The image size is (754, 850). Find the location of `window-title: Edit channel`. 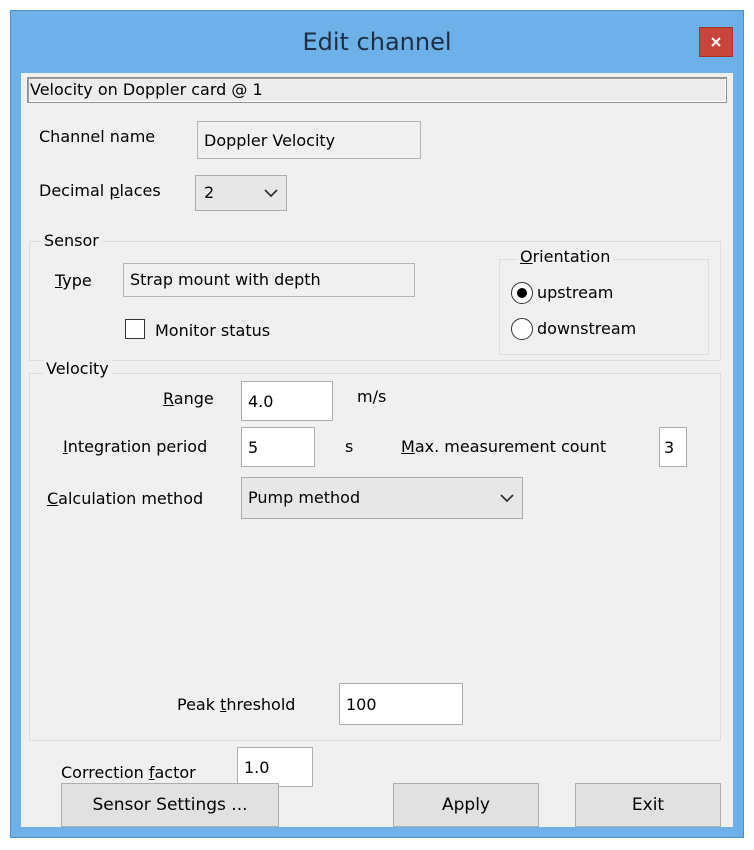

window-title: Edit channel is located at coordinates (377, 42).